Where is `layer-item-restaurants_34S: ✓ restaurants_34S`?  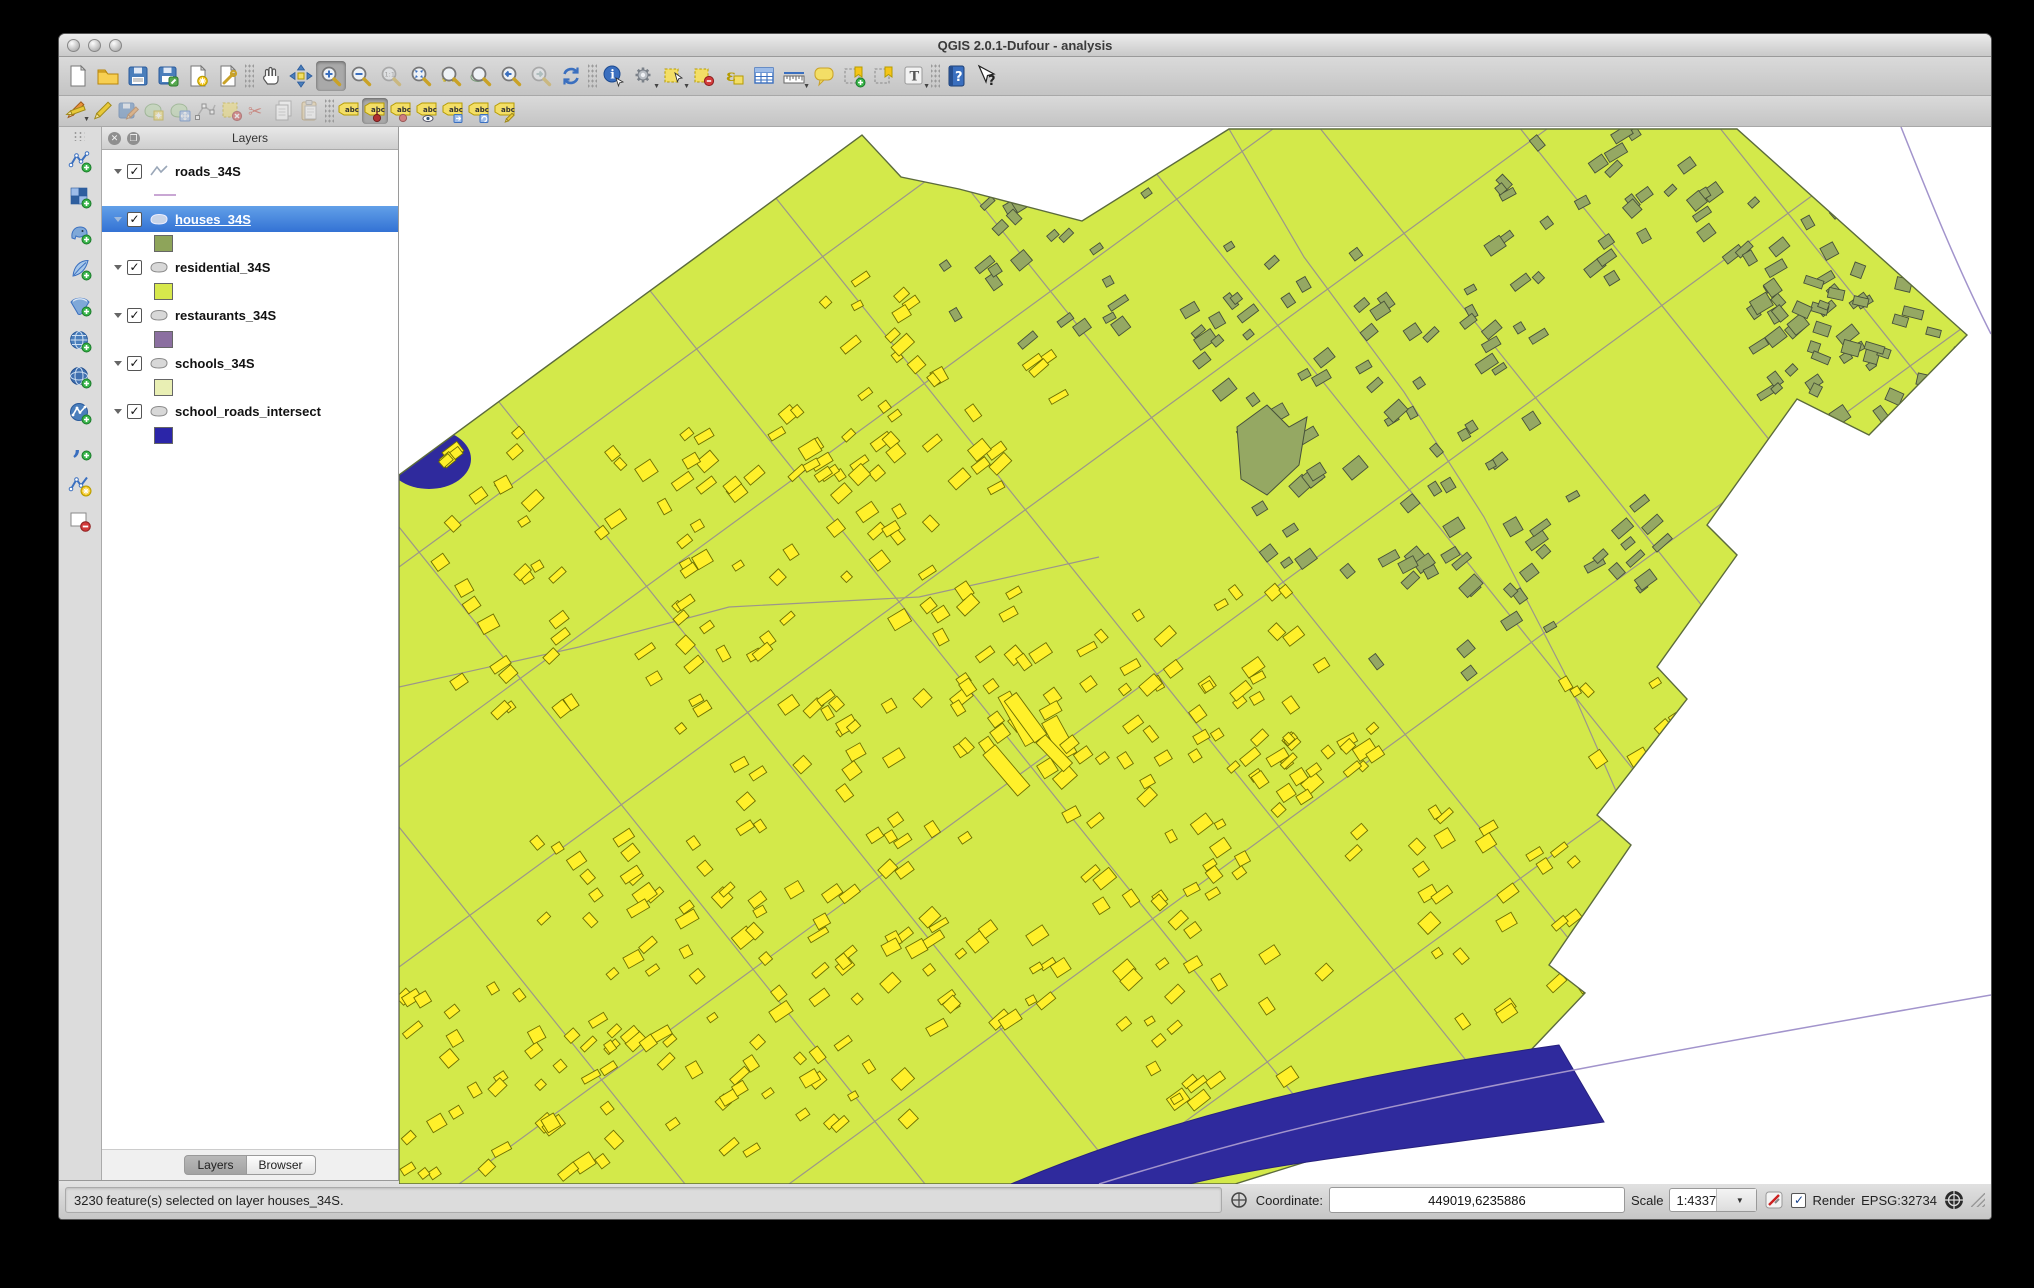
layer-item-restaurants_34S: ✓ restaurants_34S is located at coordinates (250, 315).